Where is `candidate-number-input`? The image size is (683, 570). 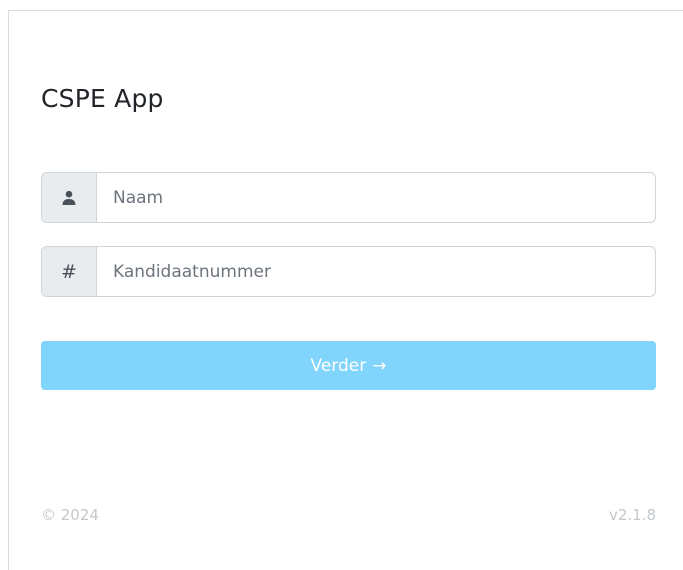
candidate-number-input is located at coordinates (376, 271).